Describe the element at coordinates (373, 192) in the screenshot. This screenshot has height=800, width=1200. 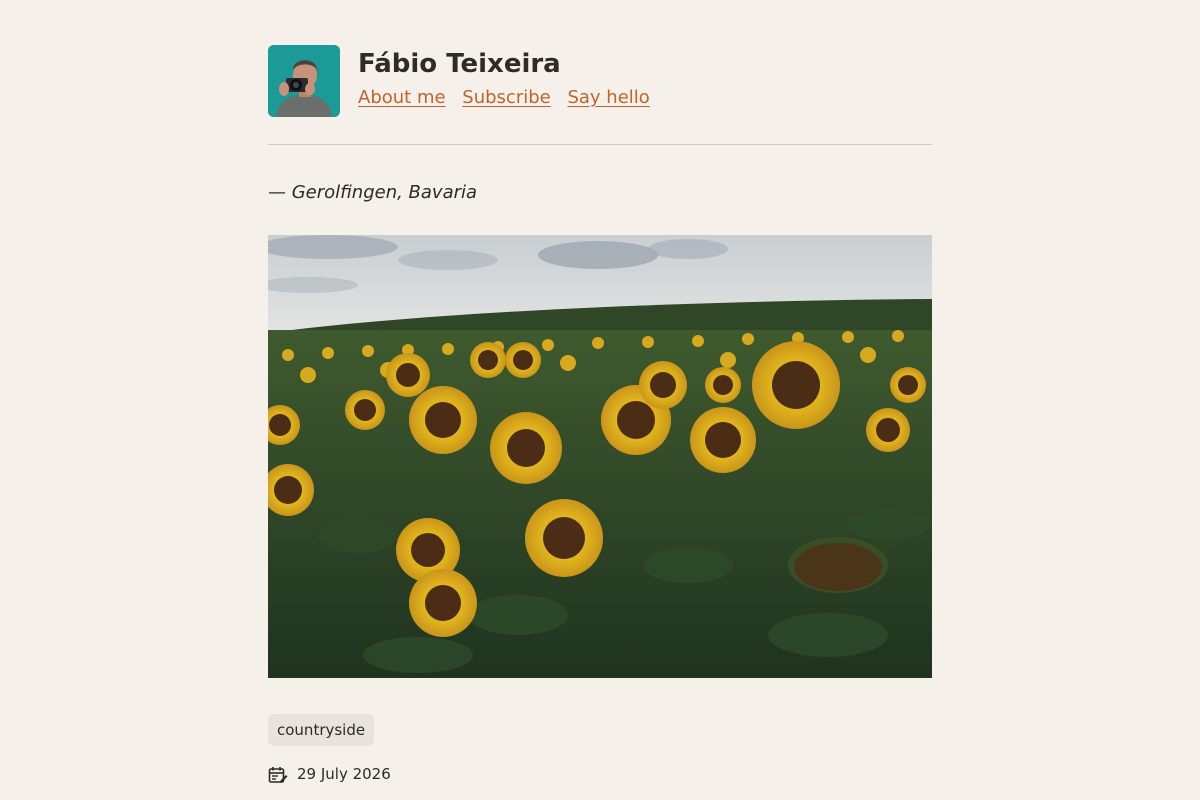
I see `post-location: — Gerolfingen, Bavaria` at that location.